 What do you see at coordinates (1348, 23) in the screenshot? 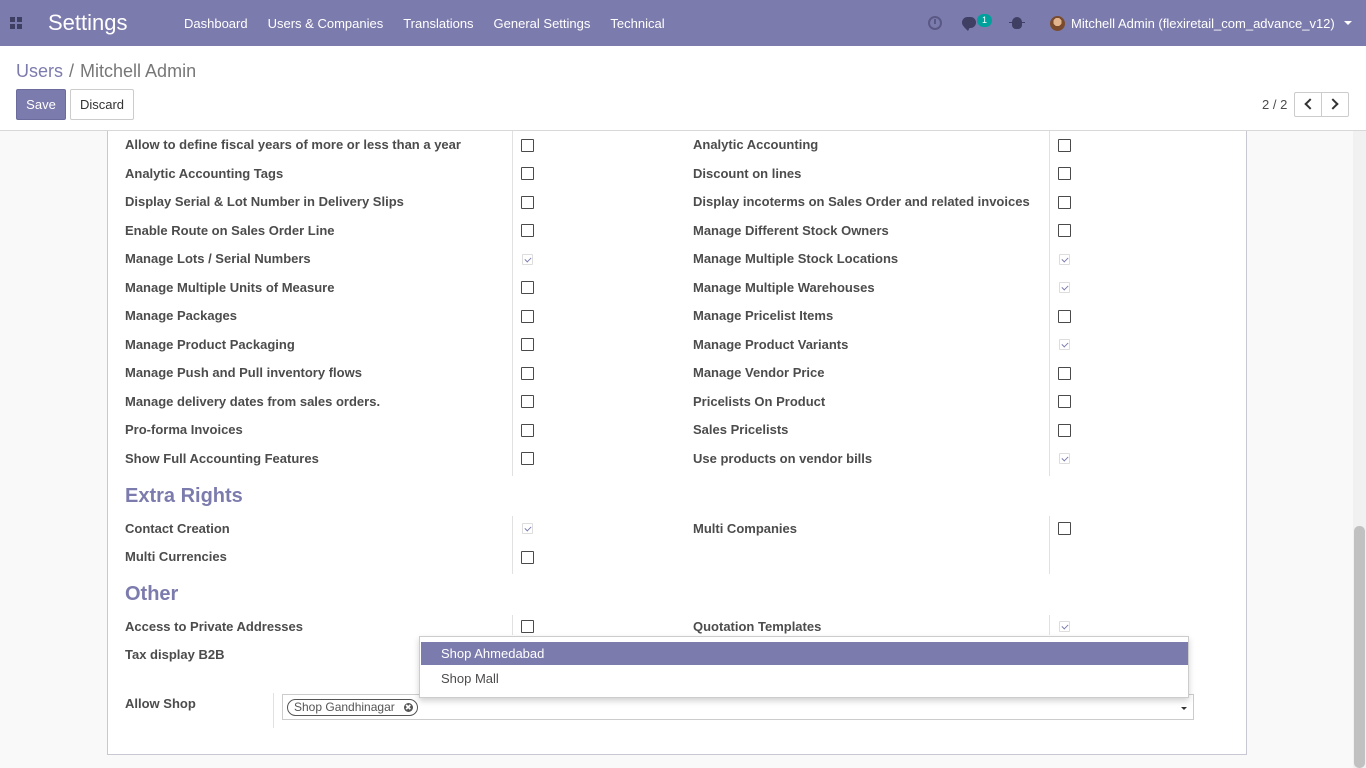
I see `user-caret-icon` at bounding box center [1348, 23].